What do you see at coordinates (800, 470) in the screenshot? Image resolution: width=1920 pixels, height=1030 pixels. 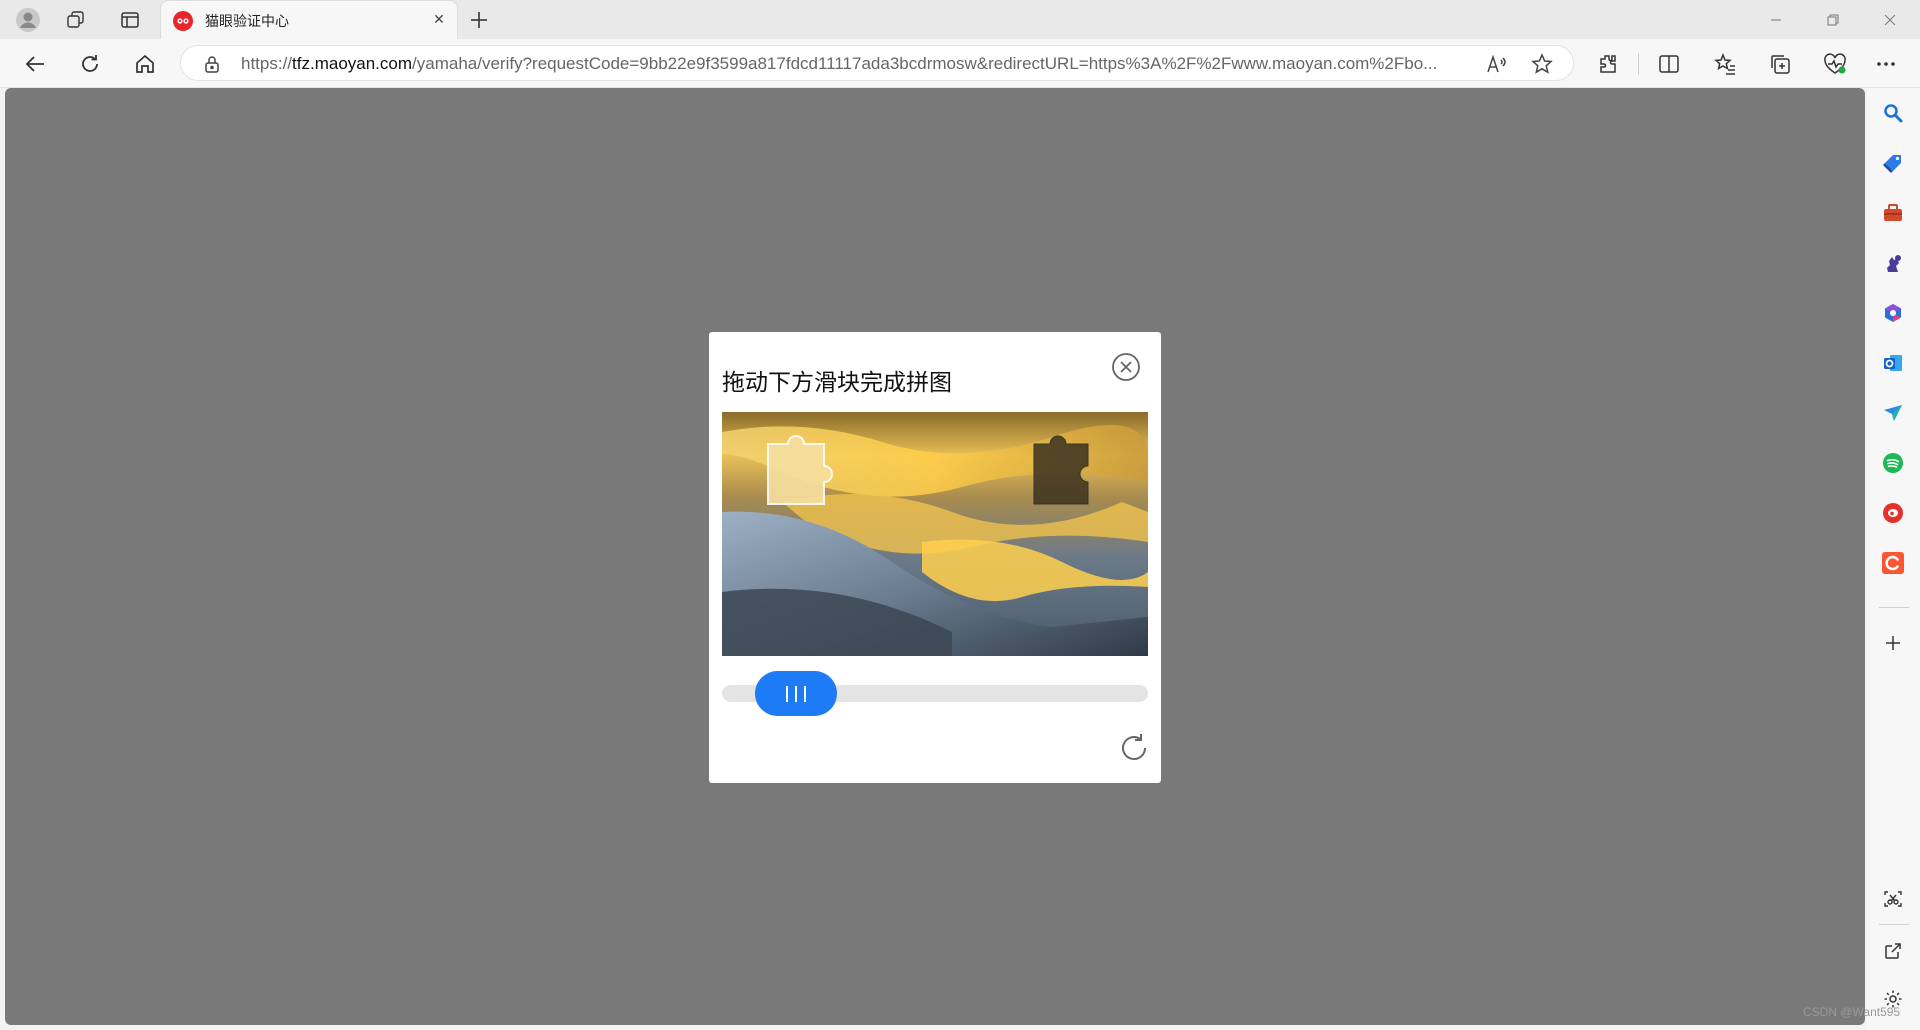 I see `puzzle-piece` at bounding box center [800, 470].